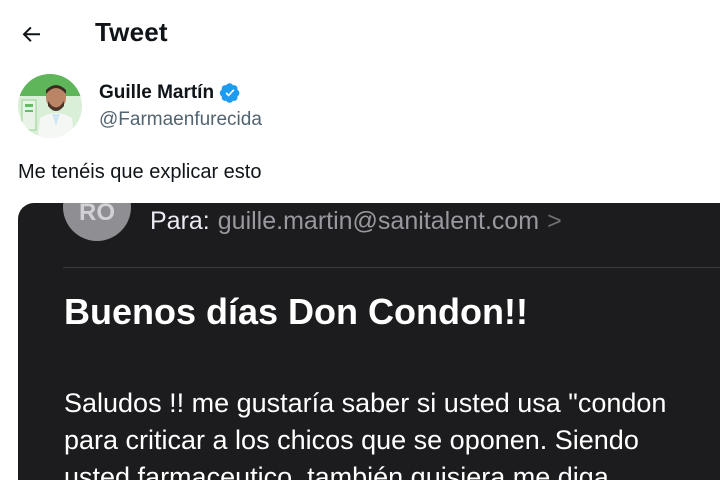  What do you see at coordinates (97, 214) in the screenshot?
I see `email-sender-initials: RO` at bounding box center [97, 214].